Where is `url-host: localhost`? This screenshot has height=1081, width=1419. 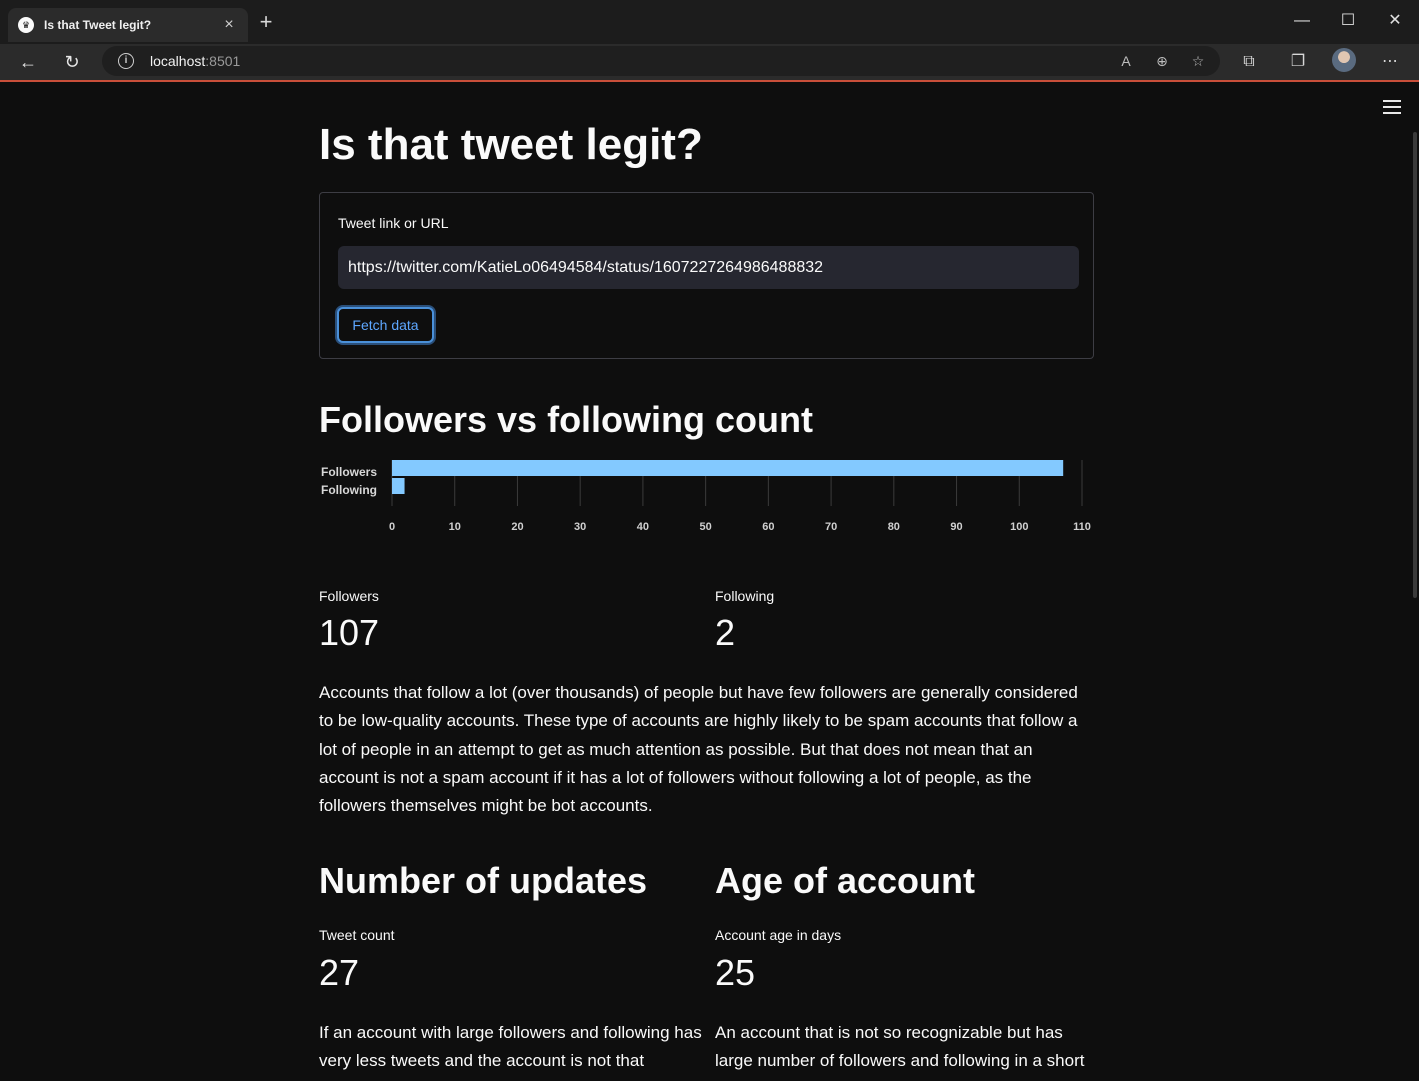 url-host: localhost is located at coordinates (178, 61).